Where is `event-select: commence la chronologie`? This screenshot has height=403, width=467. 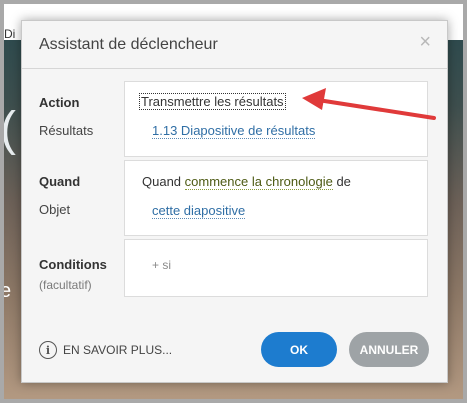 event-select: commence la chronologie is located at coordinates (258, 182).